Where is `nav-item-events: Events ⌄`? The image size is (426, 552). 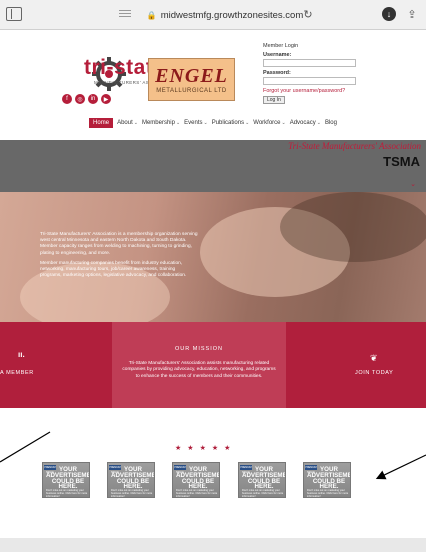 nav-item-events: Events ⌄ is located at coordinates (196, 123).